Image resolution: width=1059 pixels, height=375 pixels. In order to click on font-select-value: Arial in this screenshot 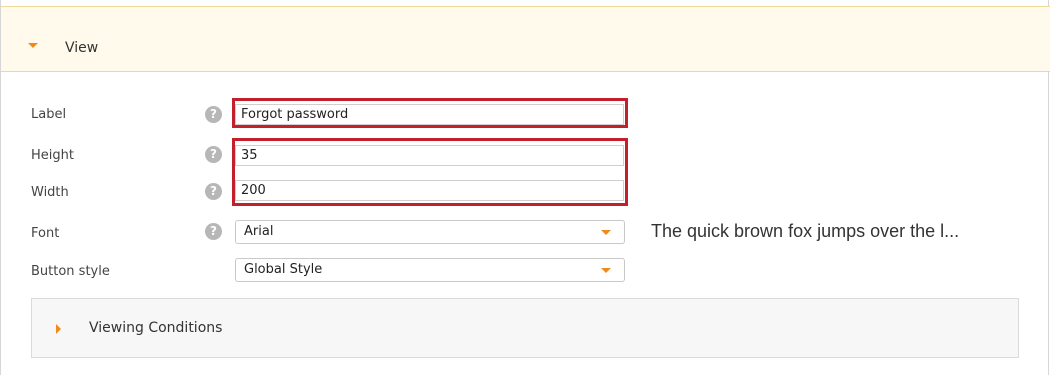, I will do `click(259, 231)`.